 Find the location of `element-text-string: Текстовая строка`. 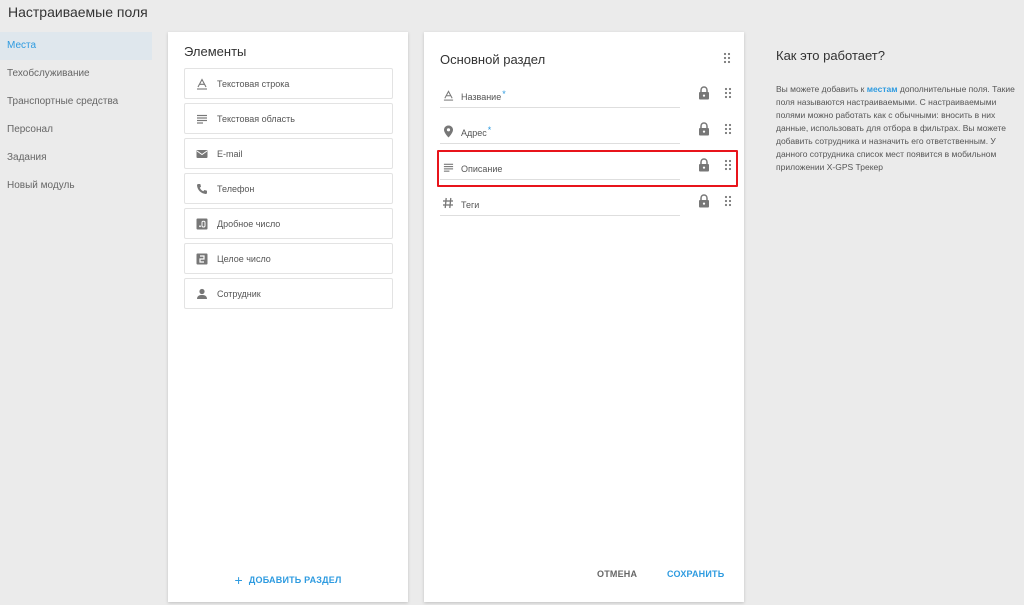

element-text-string: Текстовая строка is located at coordinates (288, 83).